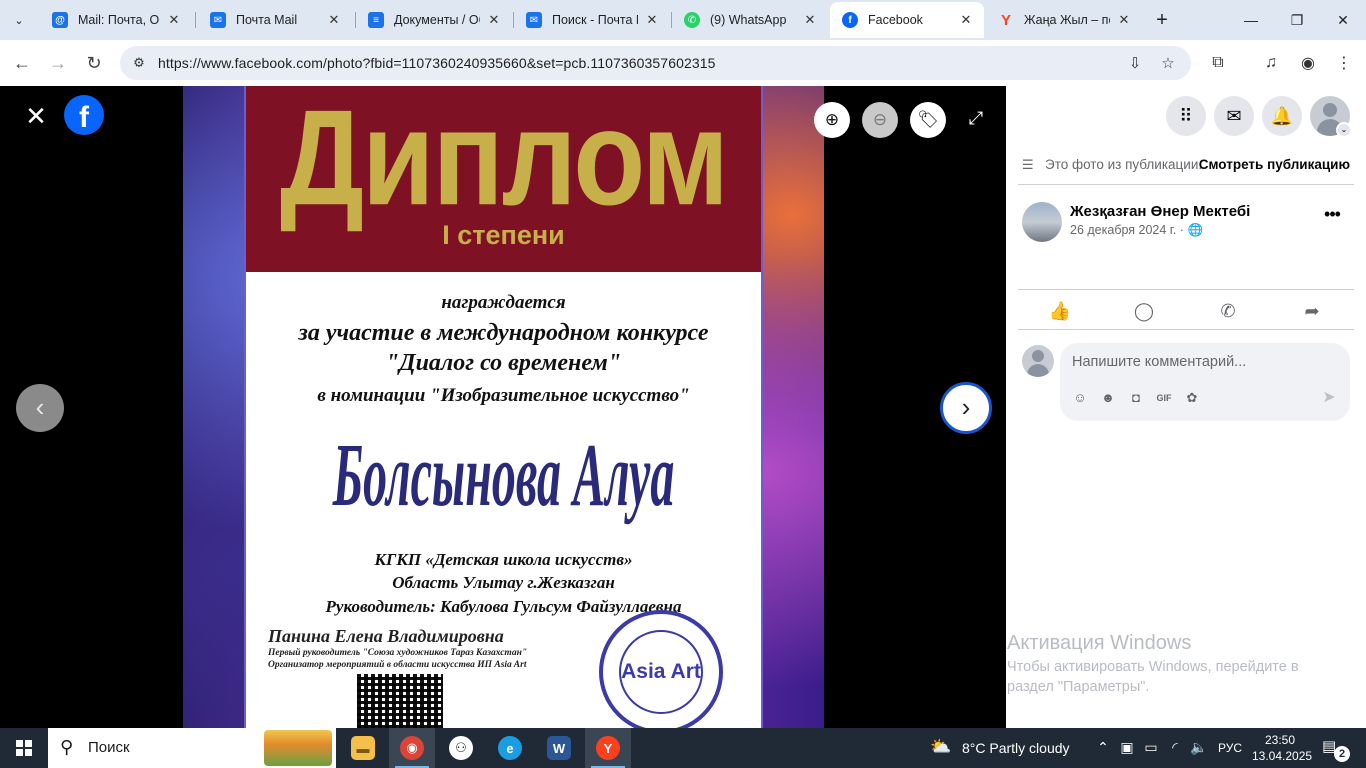 The image size is (1366, 768). What do you see at coordinates (510, 748) in the screenshot?
I see `taskbar-edge: e` at bounding box center [510, 748].